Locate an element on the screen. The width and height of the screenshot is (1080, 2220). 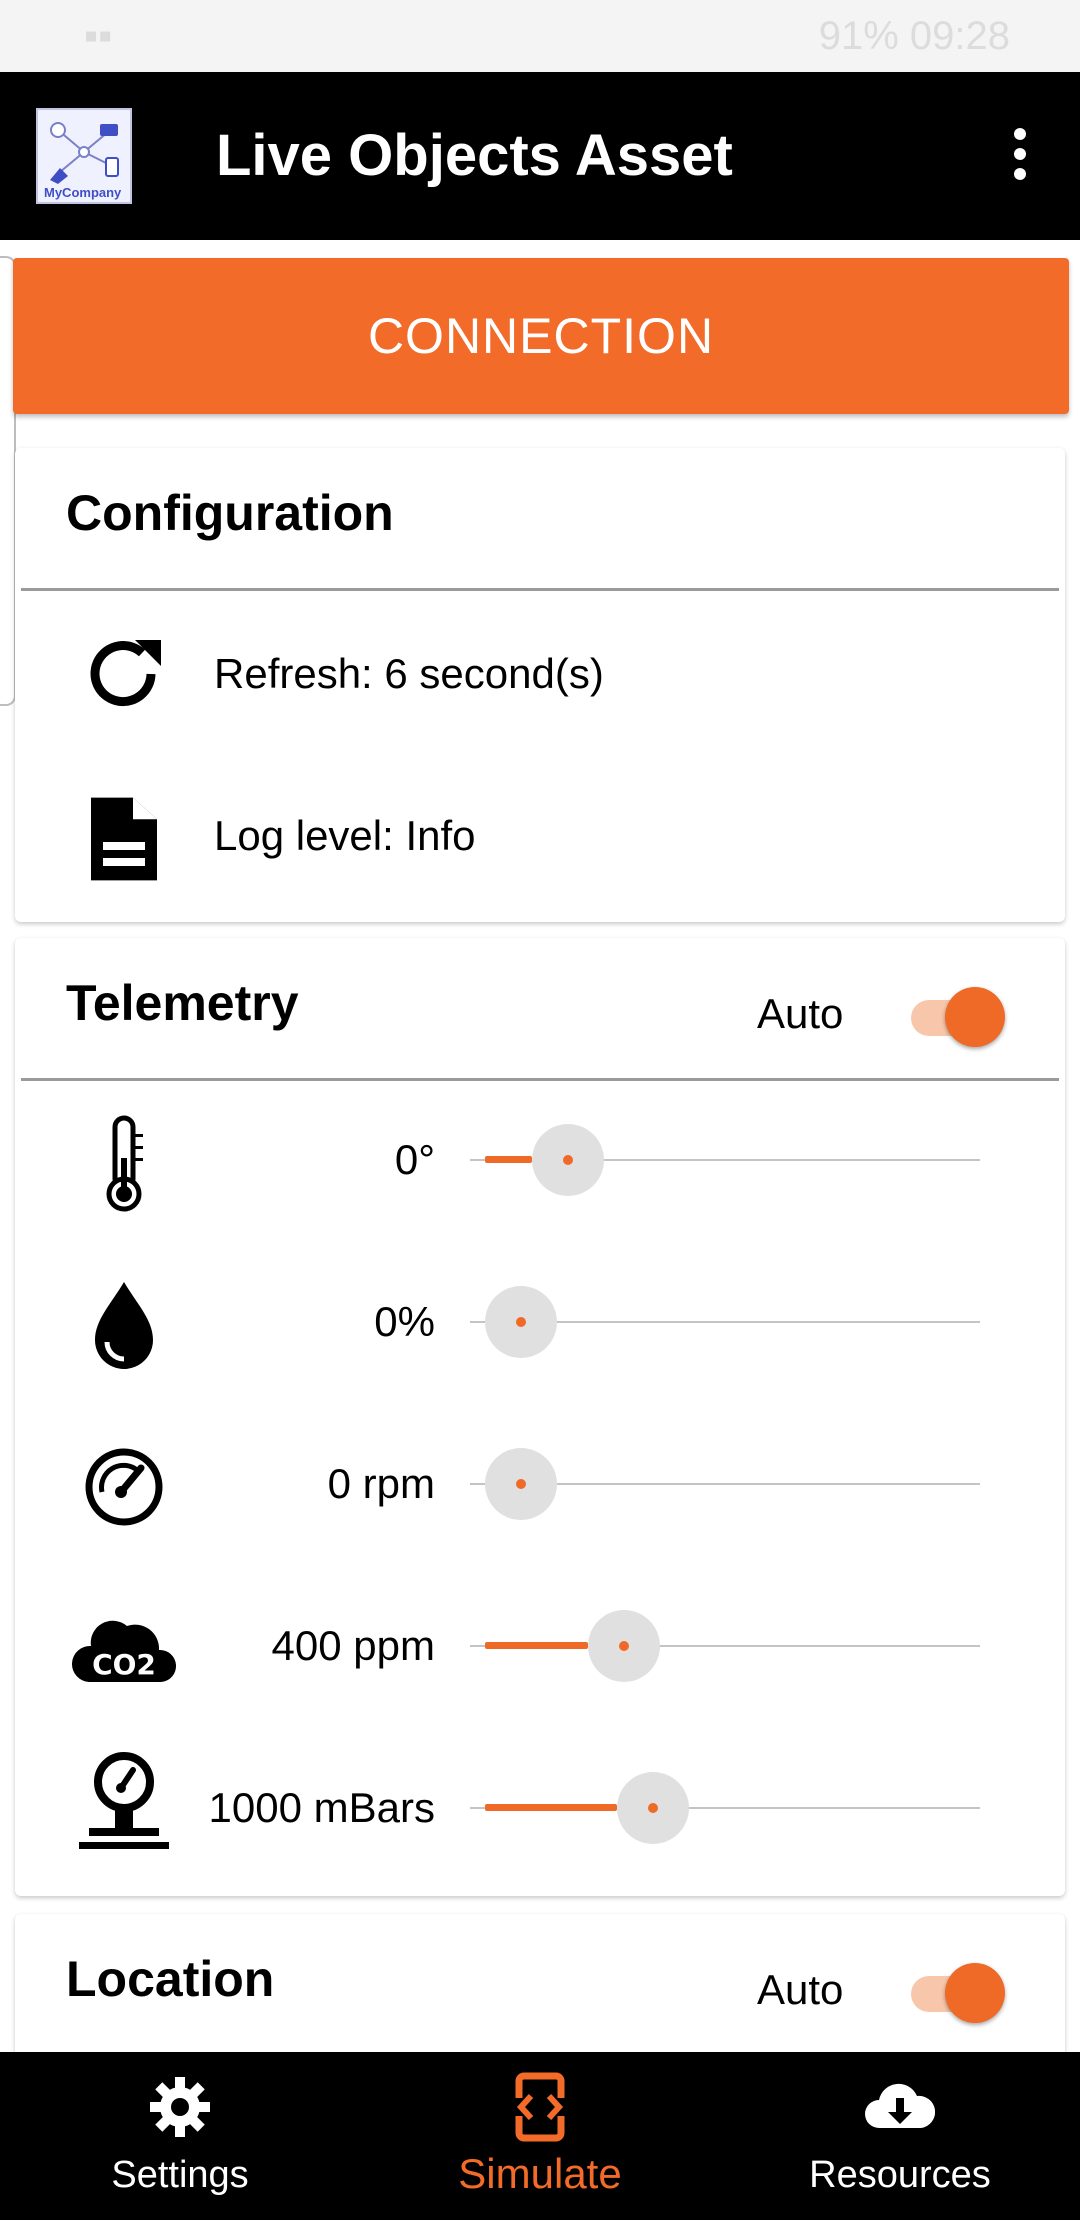
refresh-icon is located at coordinates (125, 673).